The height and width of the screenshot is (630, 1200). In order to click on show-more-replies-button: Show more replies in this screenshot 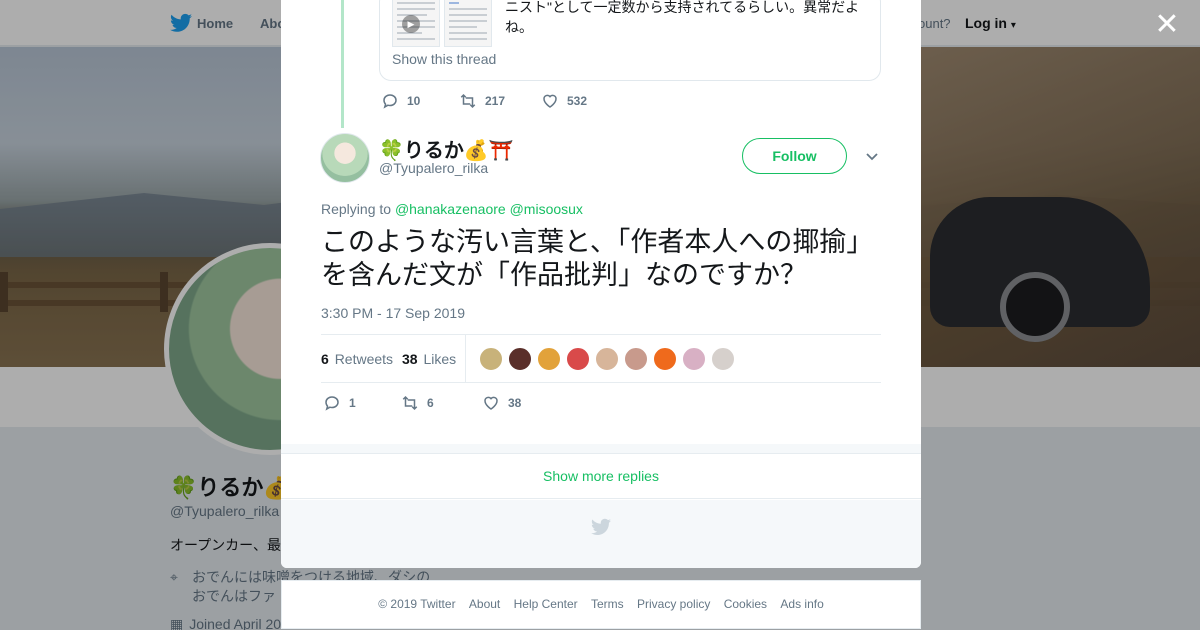, I will do `click(601, 477)`.